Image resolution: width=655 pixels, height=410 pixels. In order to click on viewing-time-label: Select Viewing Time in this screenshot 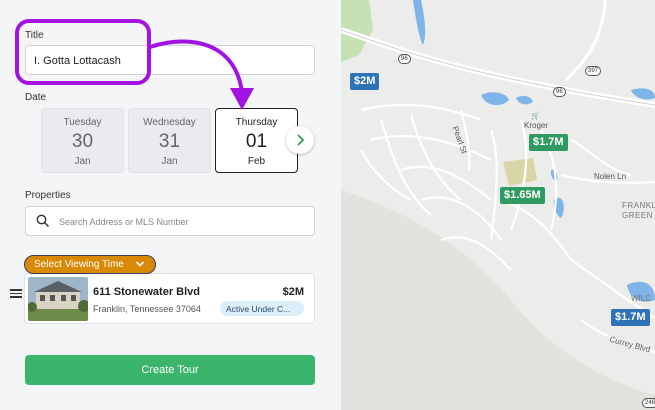, I will do `click(79, 264)`.